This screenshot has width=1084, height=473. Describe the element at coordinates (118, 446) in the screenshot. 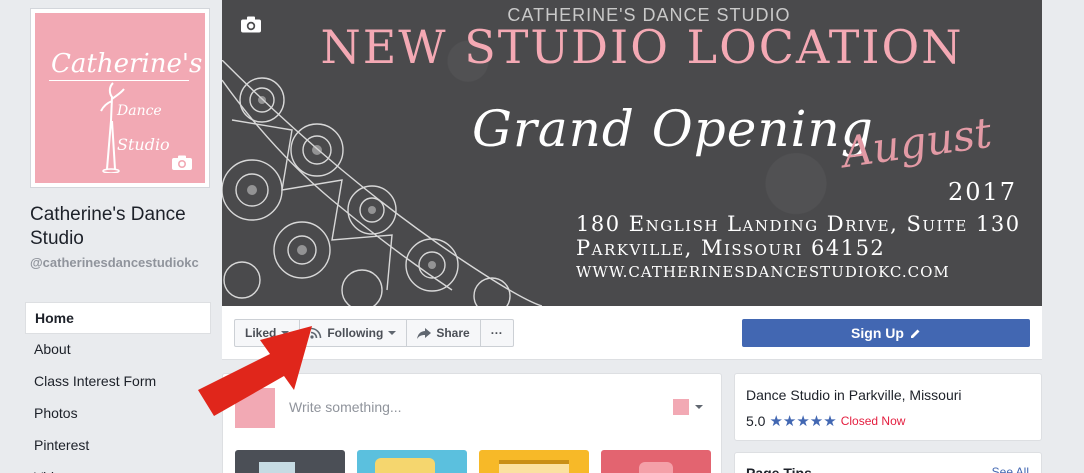

I see `nav-item-pinterest: Pinterest` at that location.